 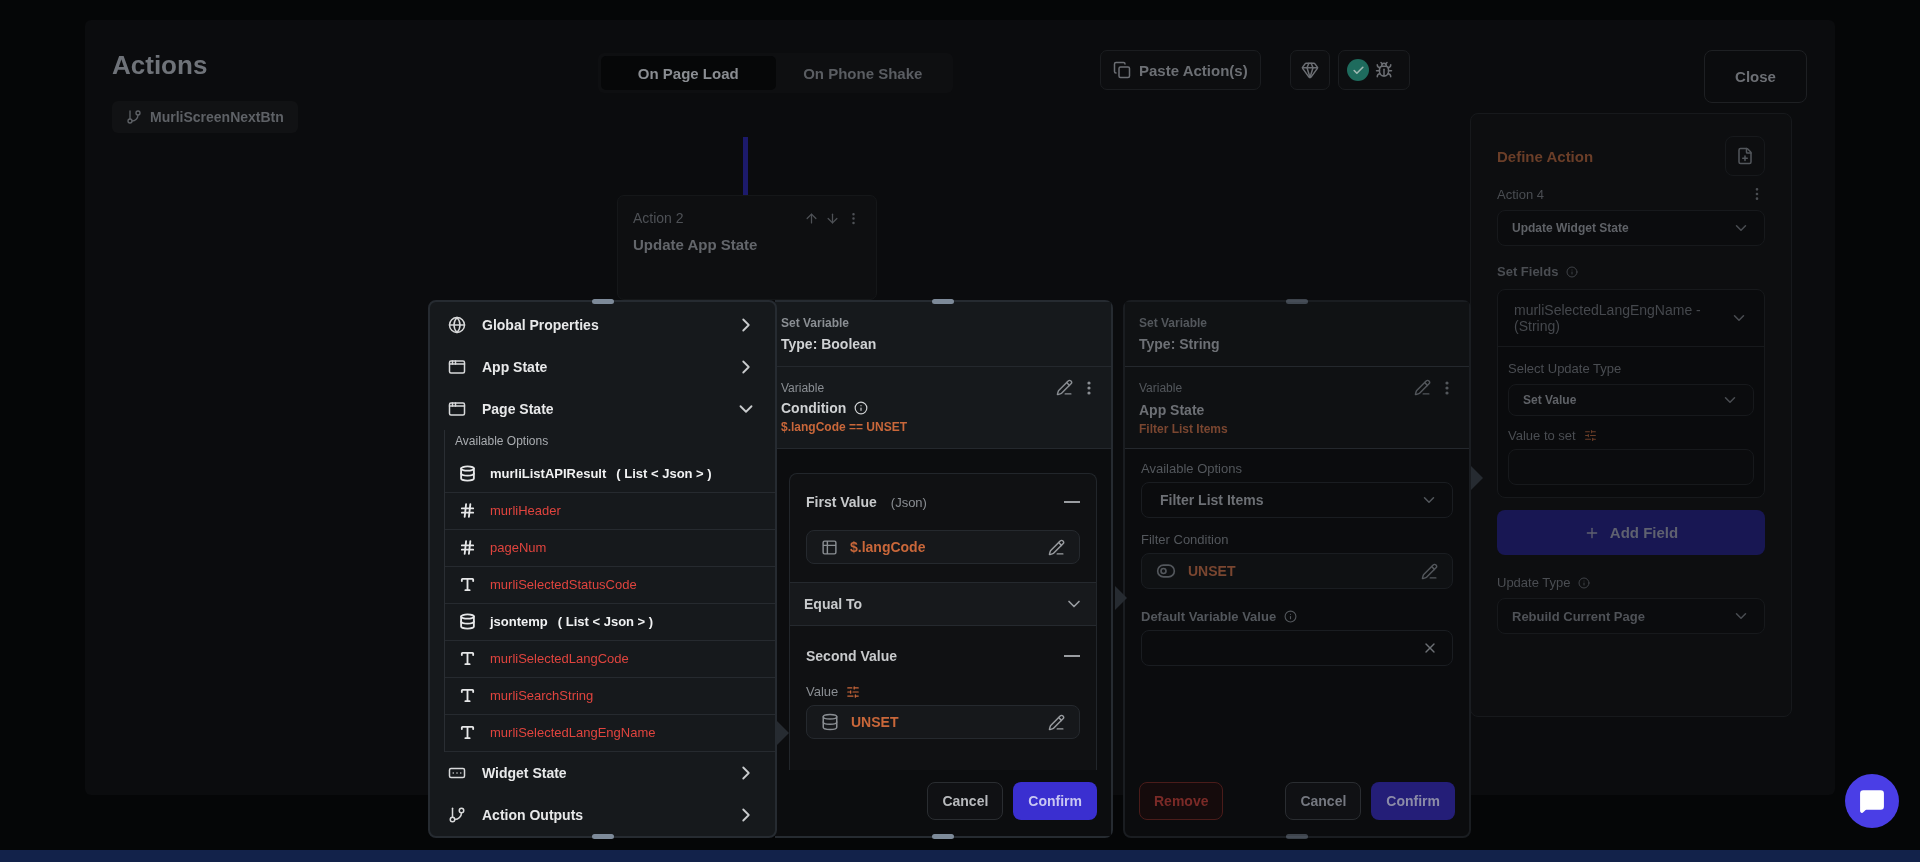 What do you see at coordinates (814, 408) in the screenshot?
I see `variable-name: Condition` at bounding box center [814, 408].